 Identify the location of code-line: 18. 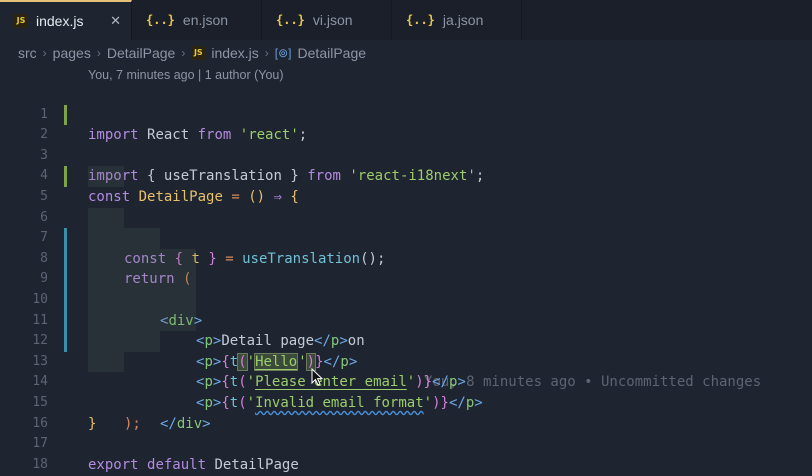
(406, 453).